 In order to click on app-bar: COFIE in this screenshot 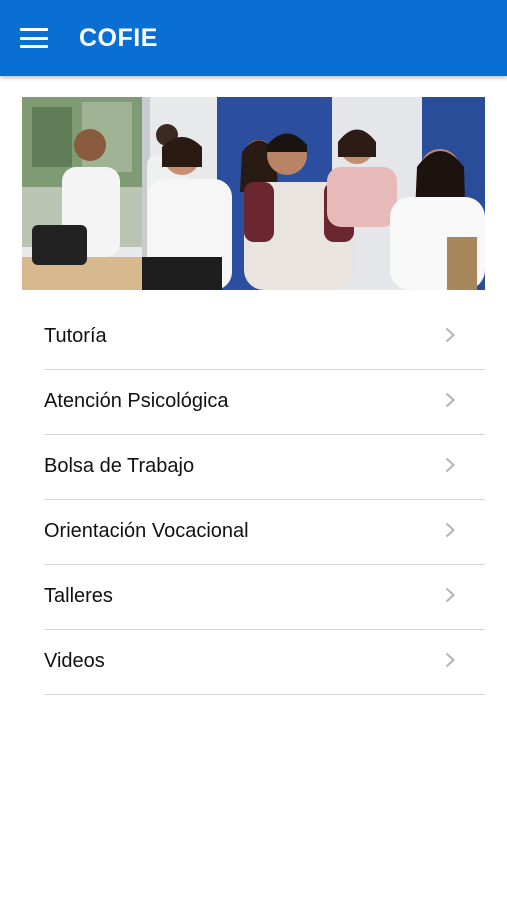, I will do `click(253, 38)`.